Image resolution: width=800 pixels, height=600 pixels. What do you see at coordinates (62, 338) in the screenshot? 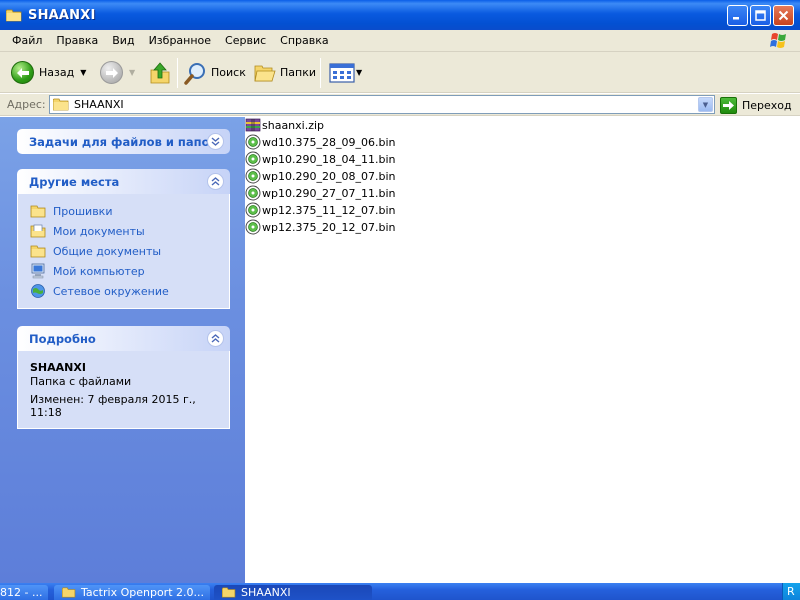
I see `panel-title: Подробно` at bounding box center [62, 338].